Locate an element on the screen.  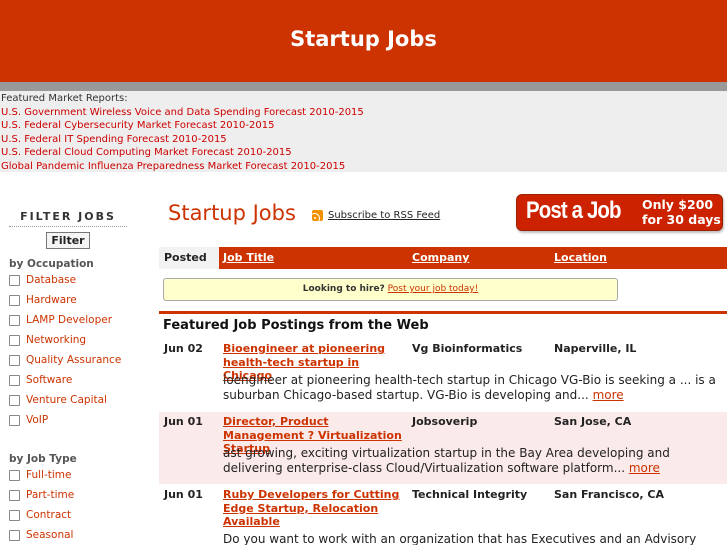
filter-option-networking: Networking is located at coordinates (68, 340).